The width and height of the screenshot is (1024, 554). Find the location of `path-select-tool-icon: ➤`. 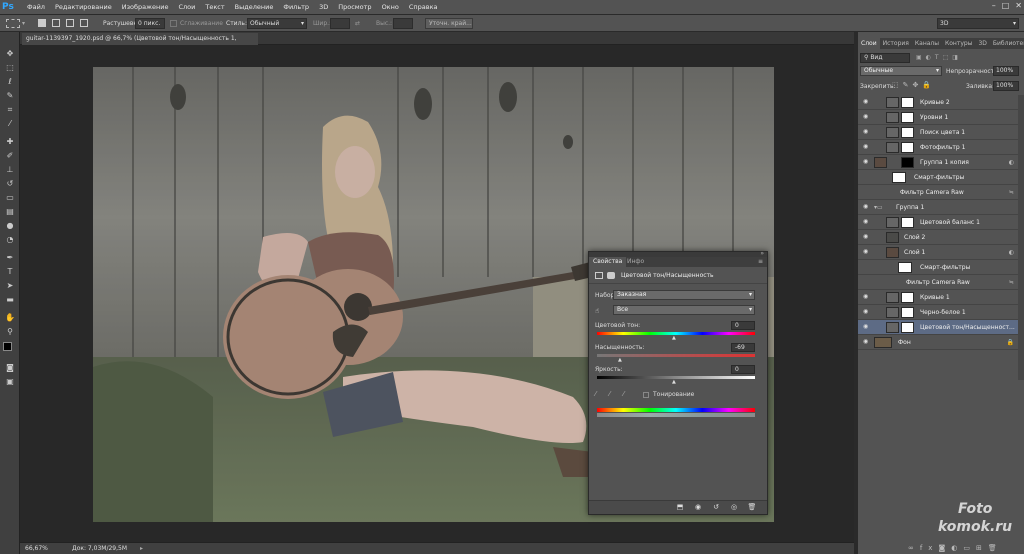

path-select-tool-icon: ➤ is located at coordinates (10, 286).